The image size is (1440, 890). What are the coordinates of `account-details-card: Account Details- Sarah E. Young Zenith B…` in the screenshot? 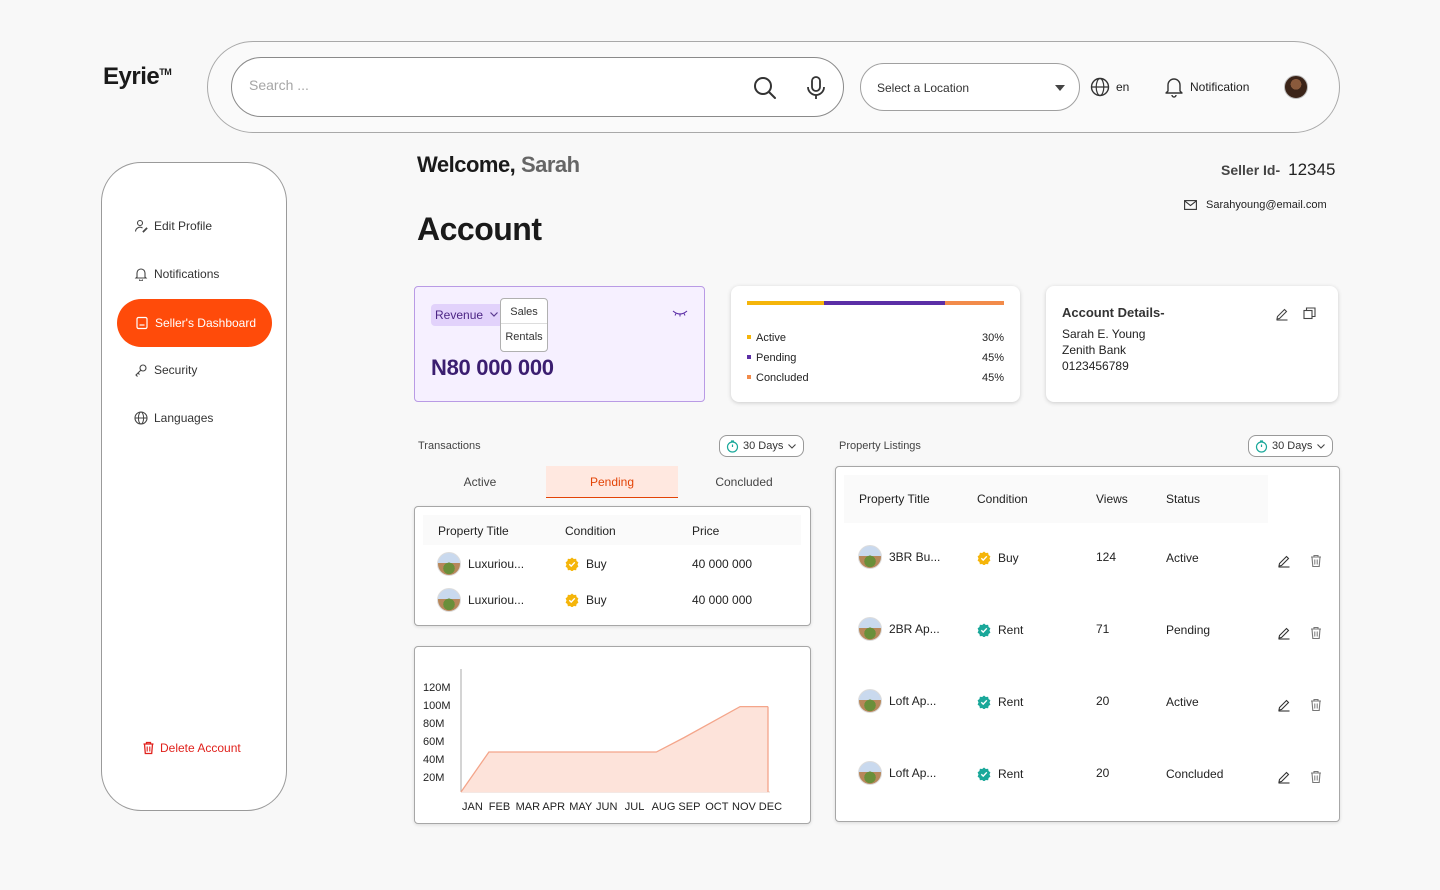 It's located at (1192, 344).